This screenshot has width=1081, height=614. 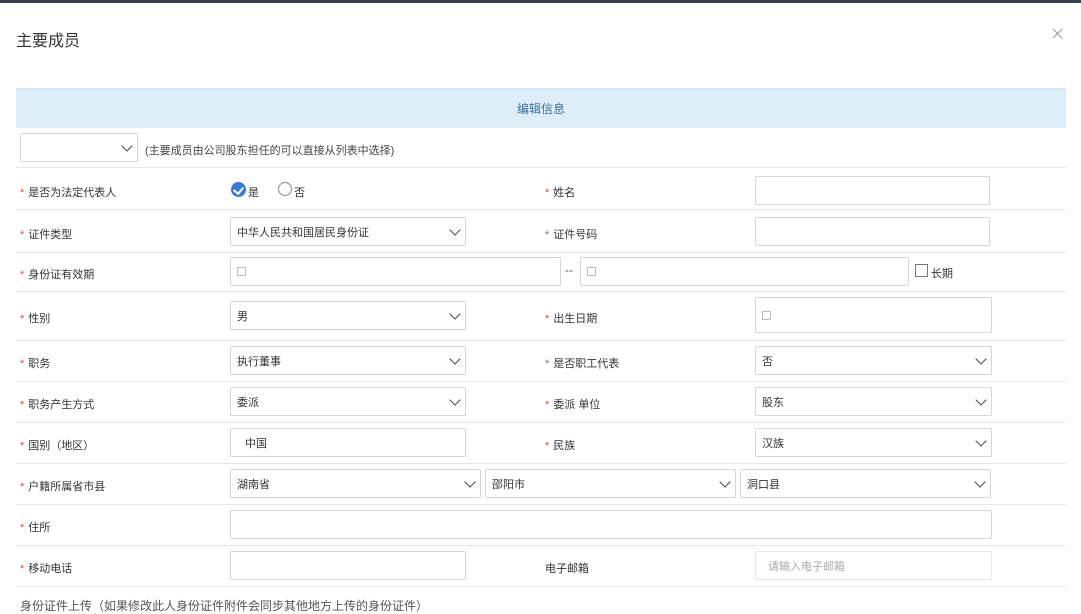 I want to click on legal-rep-yes-radio, so click(x=238, y=189).